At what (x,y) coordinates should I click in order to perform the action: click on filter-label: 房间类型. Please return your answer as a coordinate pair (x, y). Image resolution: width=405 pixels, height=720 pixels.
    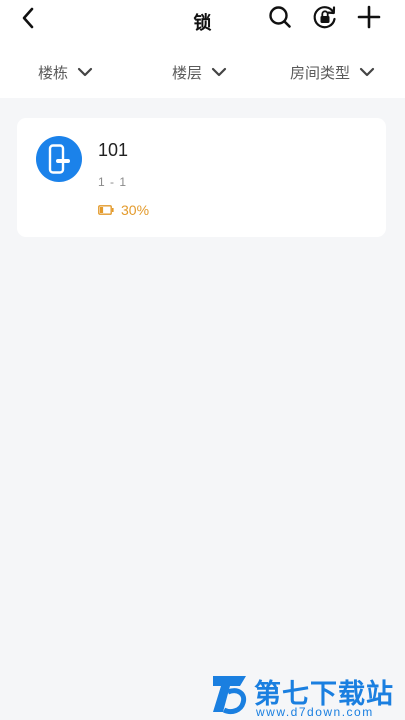
    Looking at the image, I should click on (320, 73).